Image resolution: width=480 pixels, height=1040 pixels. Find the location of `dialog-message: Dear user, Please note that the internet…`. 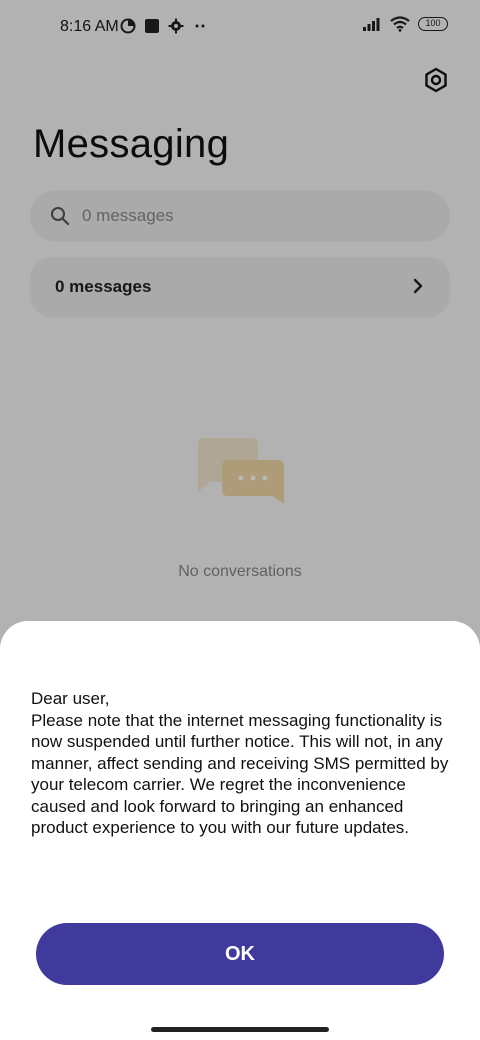

dialog-message: Dear user, Please note that the internet… is located at coordinates (240, 763).